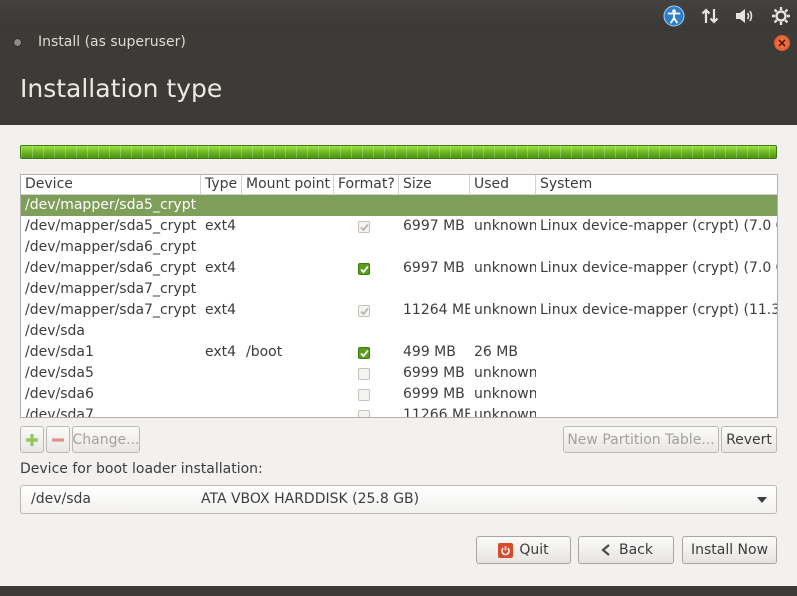  I want to click on table-row: /dev/mapper/sda7_crypt, so click(399, 289).